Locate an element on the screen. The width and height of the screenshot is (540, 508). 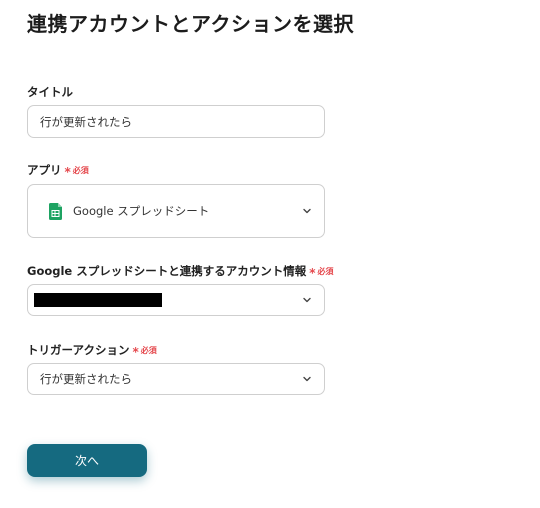
selected-app-name: Google スプレッドシート is located at coordinates (141, 211).